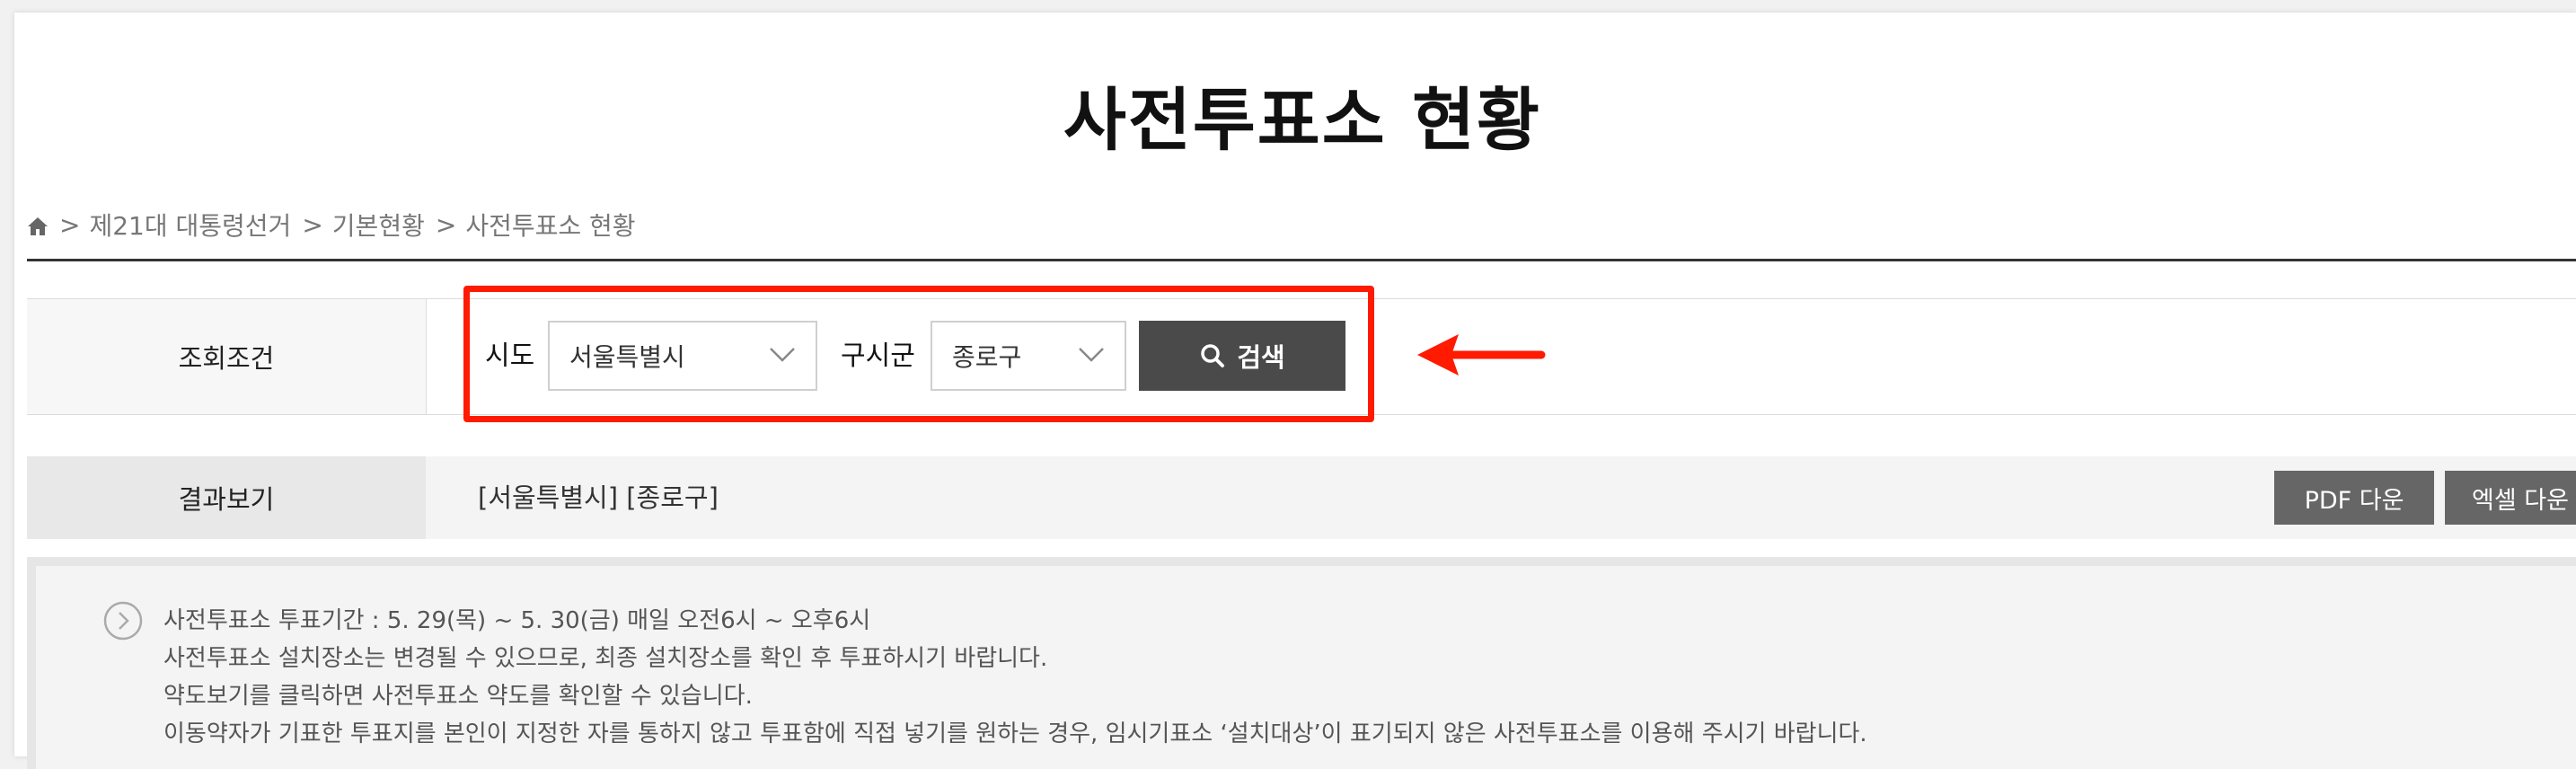 The height and width of the screenshot is (769, 2576). Describe the element at coordinates (190, 225) in the screenshot. I see `breadcrumb-item-election: 제21대 대통령선거` at that location.